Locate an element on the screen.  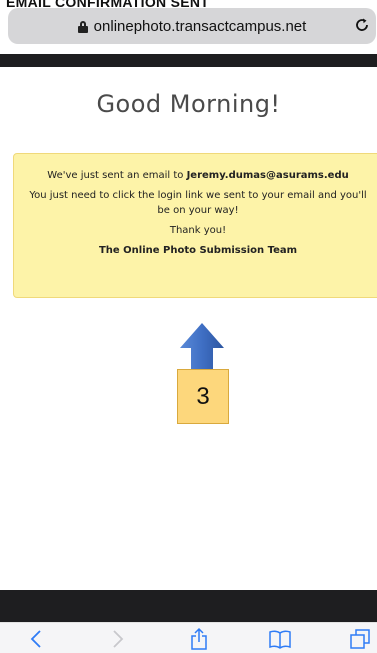
share-icon is located at coordinates (199, 639).